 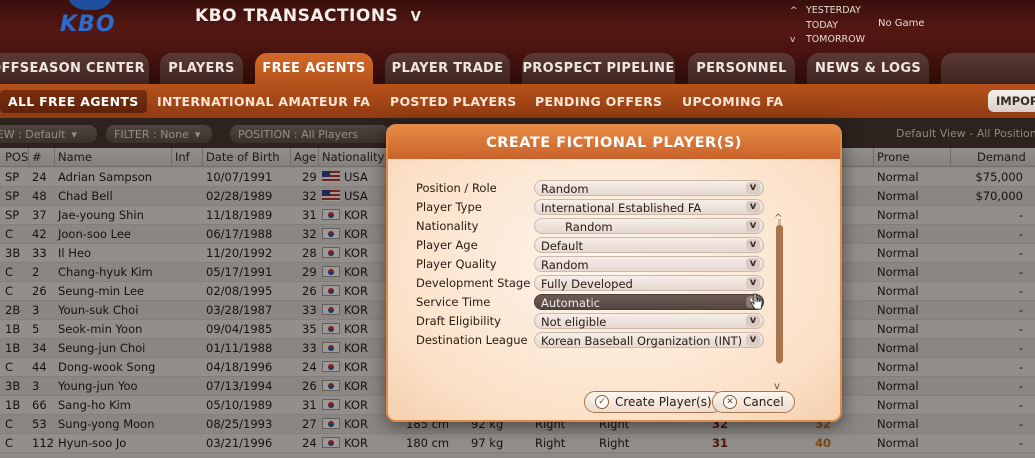 I want to click on create-players-button-label: Create Player(s), so click(x=663, y=402).